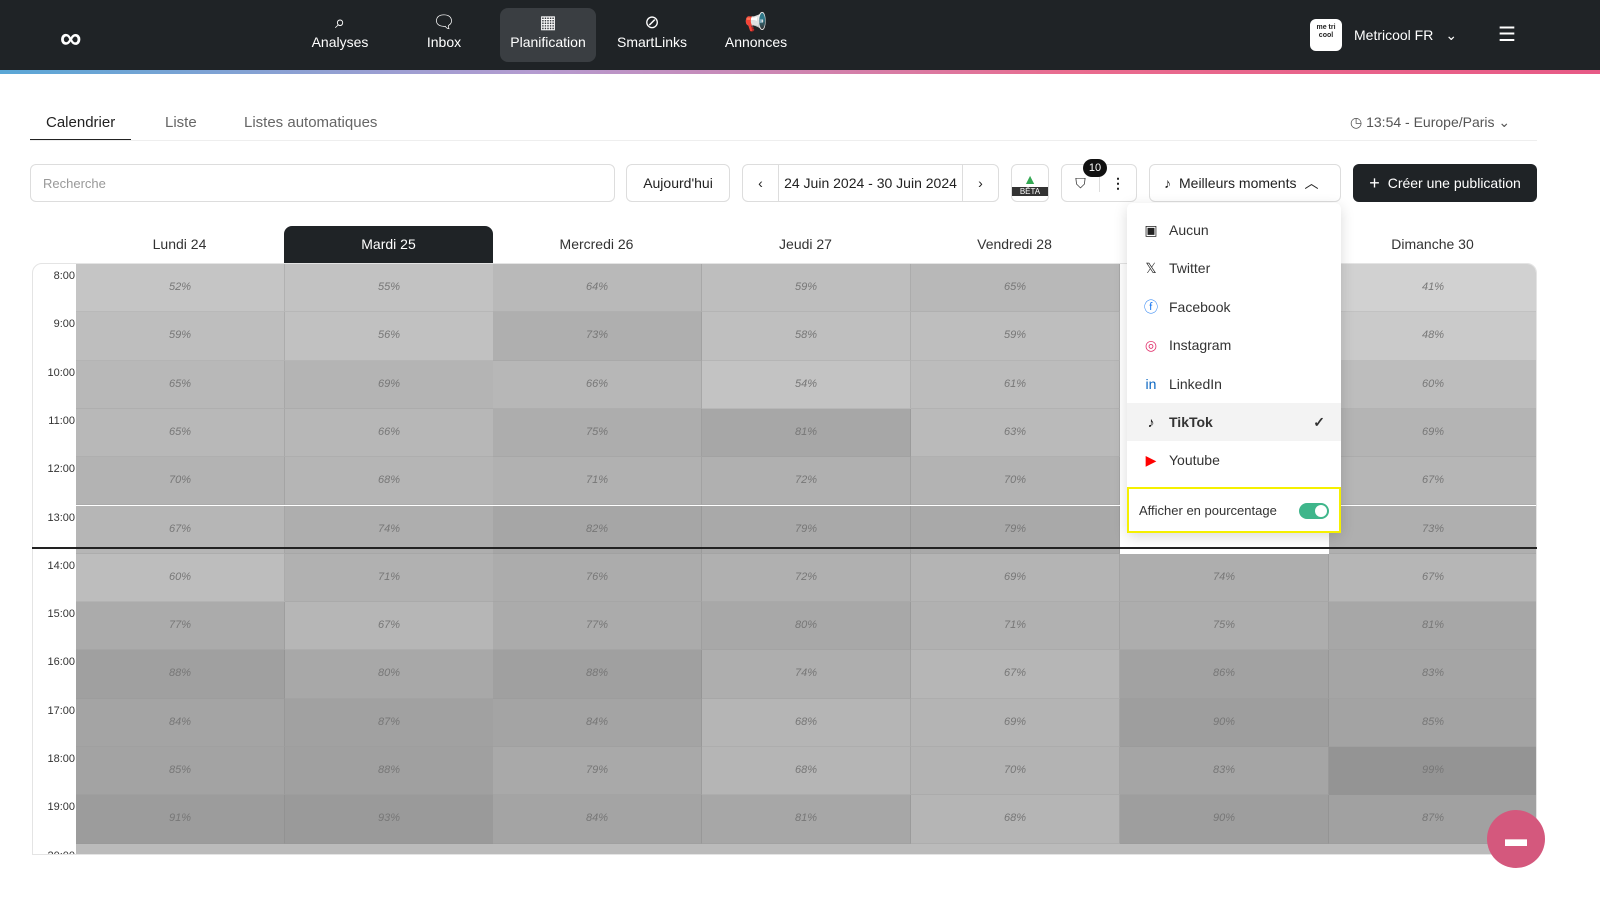  What do you see at coordinates (652, 35) in the screenshot?
I see `nav-smartlinks: ⊘ SmartLinks` at bounding box center [652, 35].